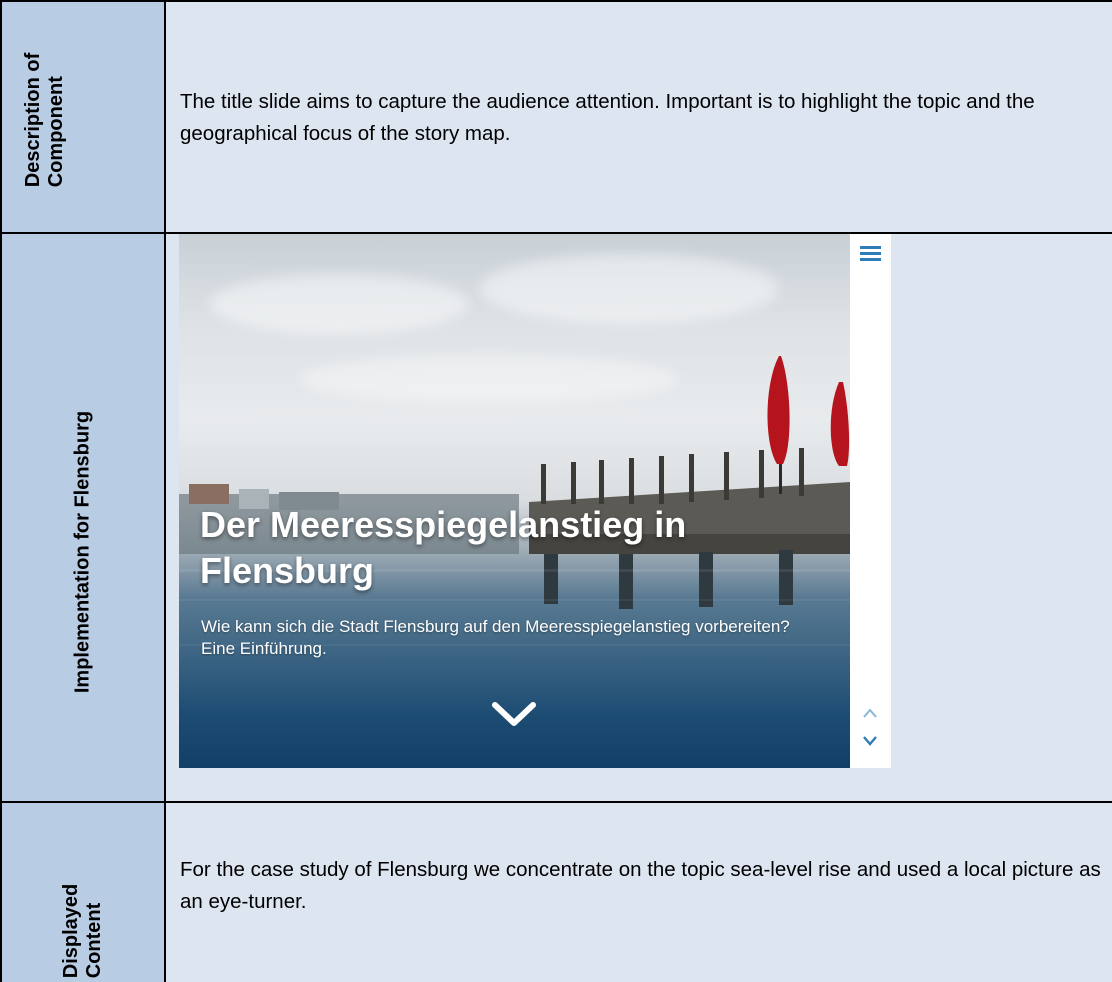 This screenshot has width=1112, height=982. I want to click on story-map-sidebar, so click(870, 501).